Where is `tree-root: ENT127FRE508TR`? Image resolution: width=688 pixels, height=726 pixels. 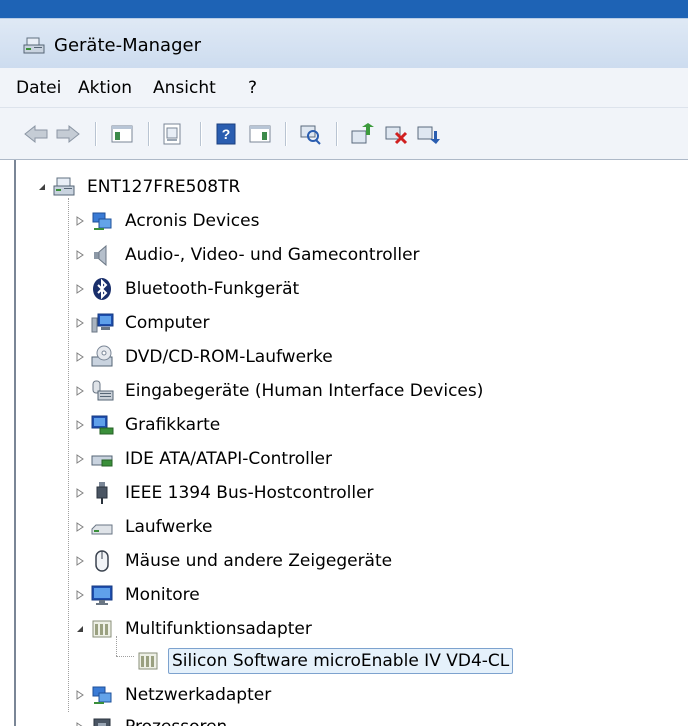 tree-root: ENT127FRE508TR is located at coordinates (139, 187).